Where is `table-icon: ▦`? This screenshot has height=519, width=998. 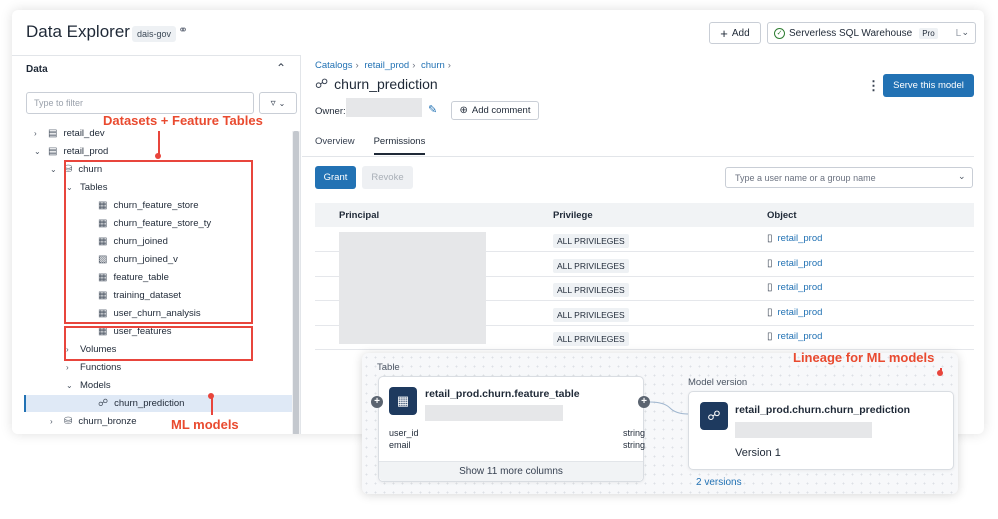
table-icon: ▦ is located at coordinates (403, 401).